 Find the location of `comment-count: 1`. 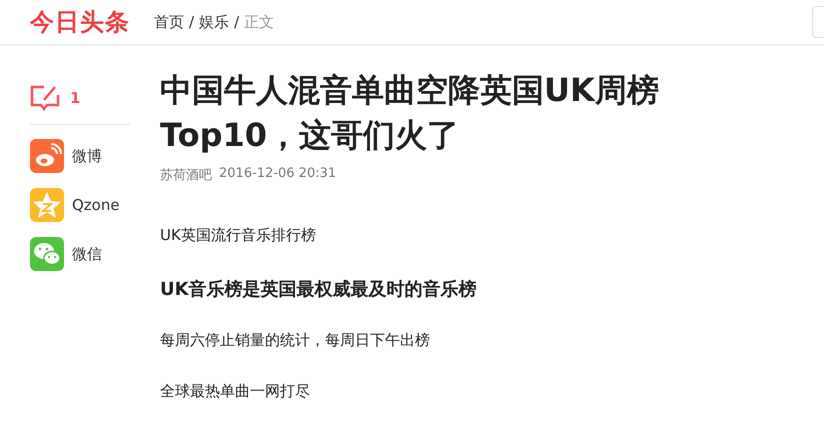

comment-count: 1 is located at coordinates (75, 98).